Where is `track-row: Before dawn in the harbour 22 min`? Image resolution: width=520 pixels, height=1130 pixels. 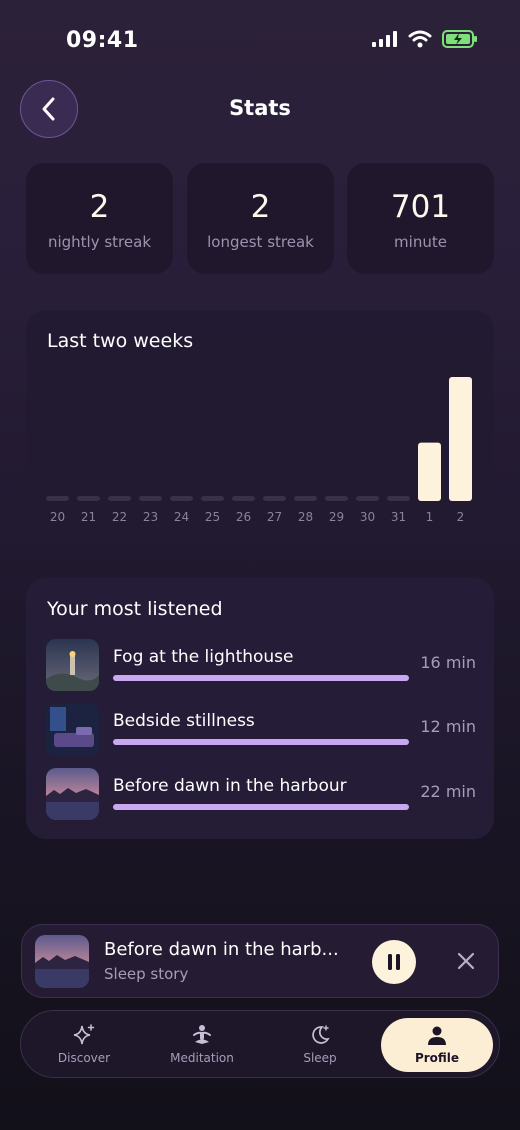
track-row: Before dawn in the harbour 22 min is located at coordinates (261, 795).